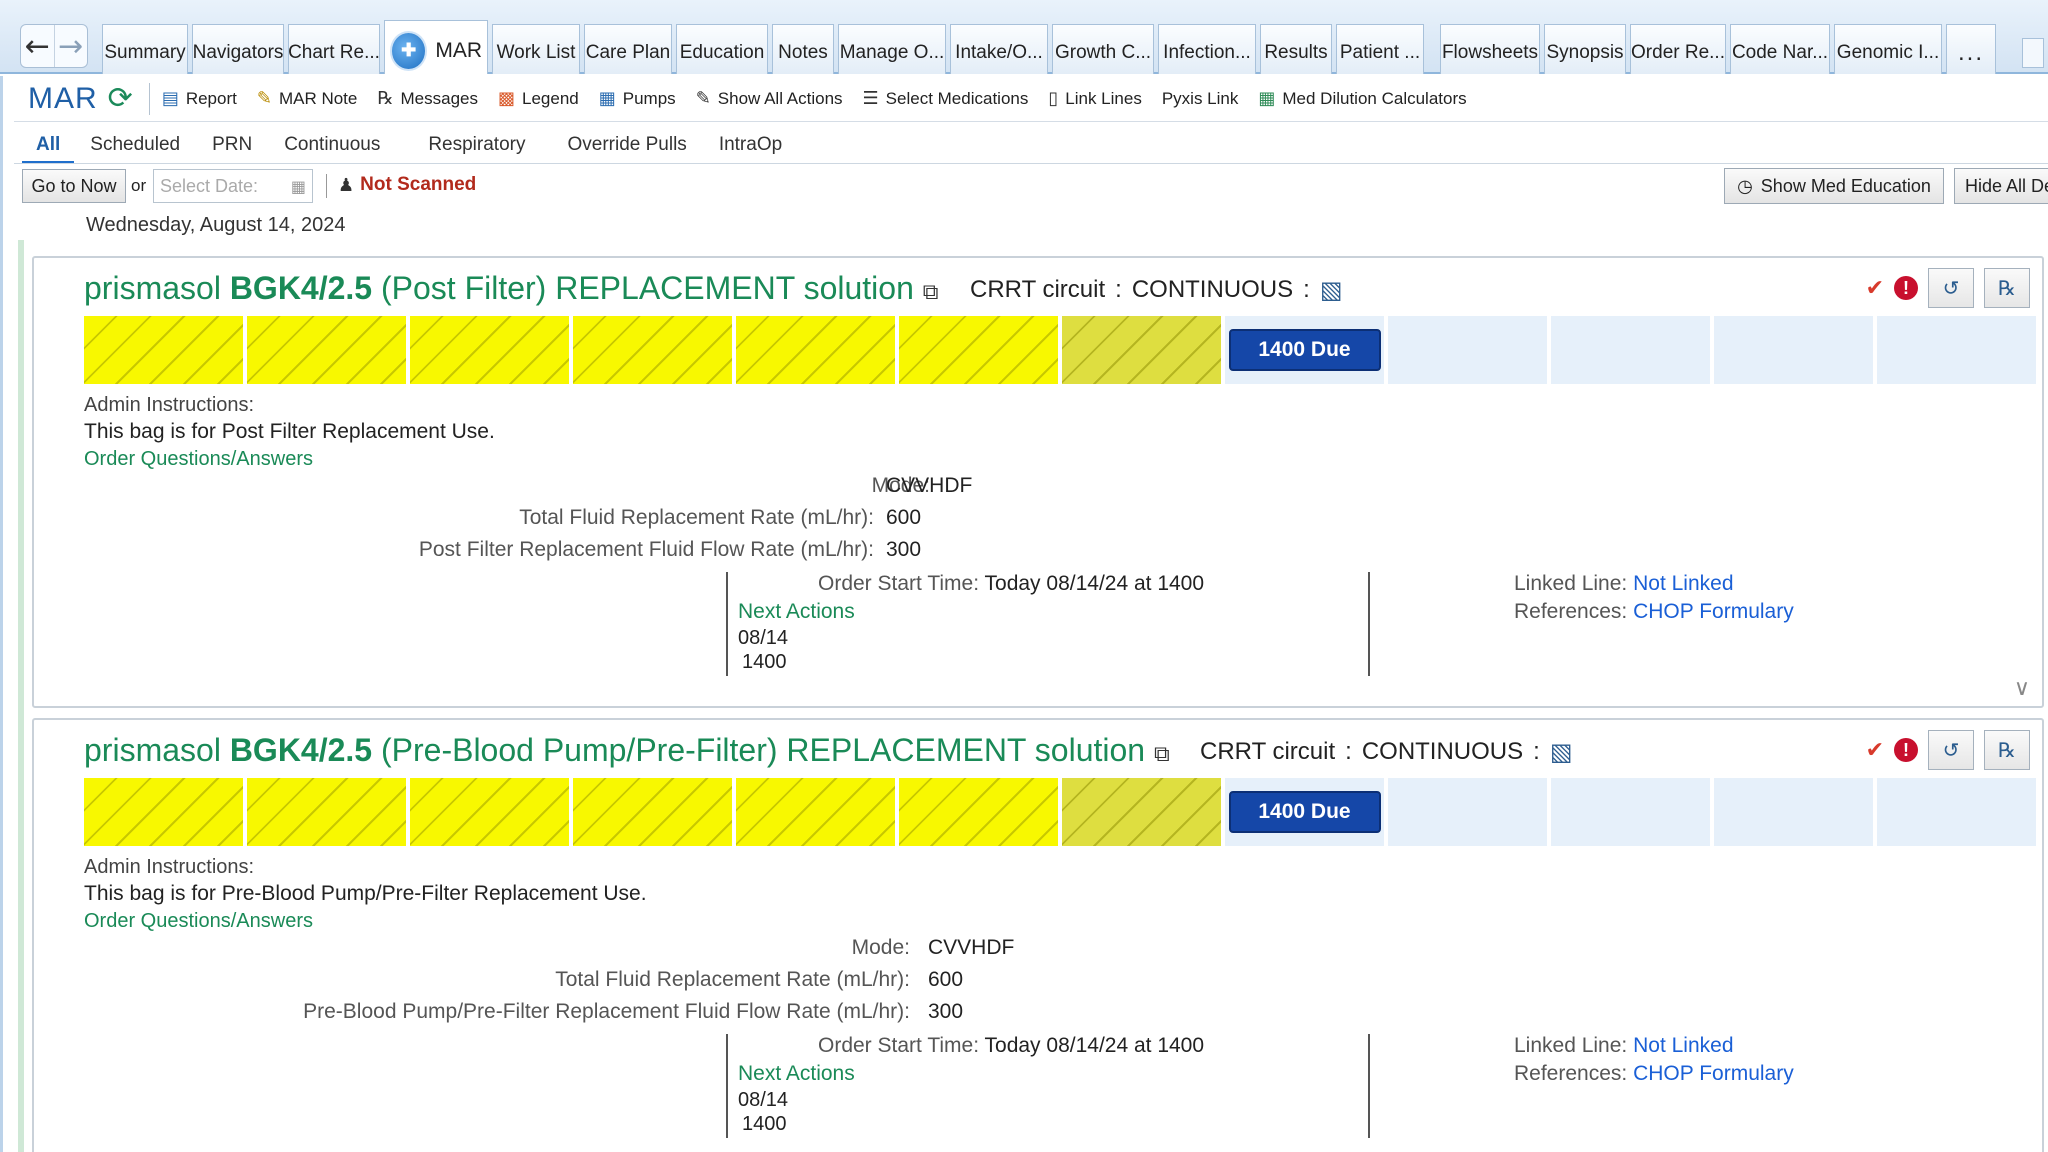 The width and height of the screenshot is (2048, 1152). Describe the element at coordinates (722, 52) in the screenshot. I see `tab-label: Education` at that location.